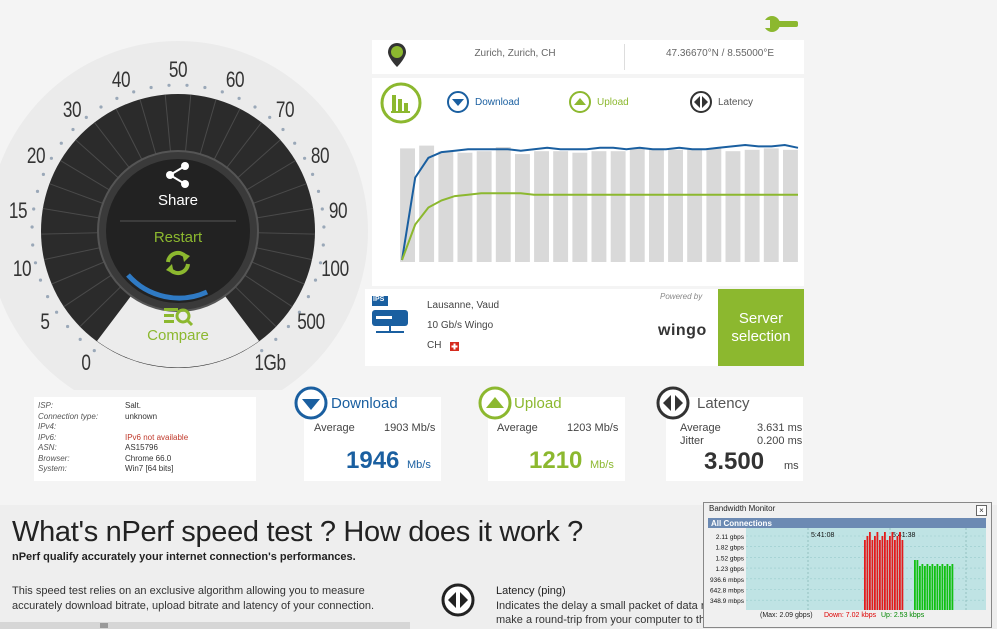 This screenshot has height=629, width=997. What do you see at coordinates (681, 296) in the screenshot?
I see `powered-by-label: Powered by` at bounding box center [681, 296].